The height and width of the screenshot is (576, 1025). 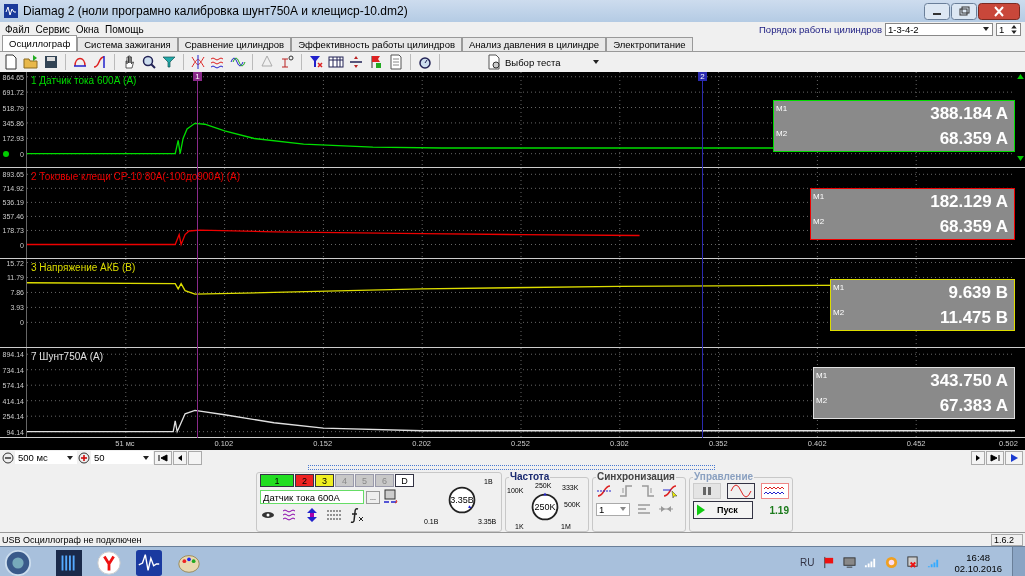 I want to click on network-error-icon, so click(x=913, y=562).